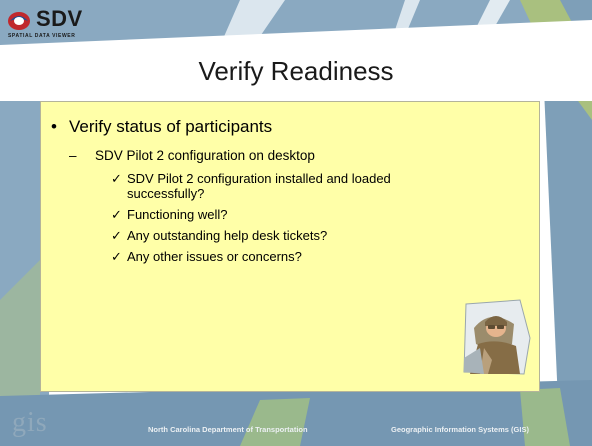 The width and height of the screenshot is (592, 446). What do you see at coordinates (42, 36) in the screenshot?
I see `sdv-logo-subtitle: SPATIAL DATA VIEWER` at bounding box center [42, 36].